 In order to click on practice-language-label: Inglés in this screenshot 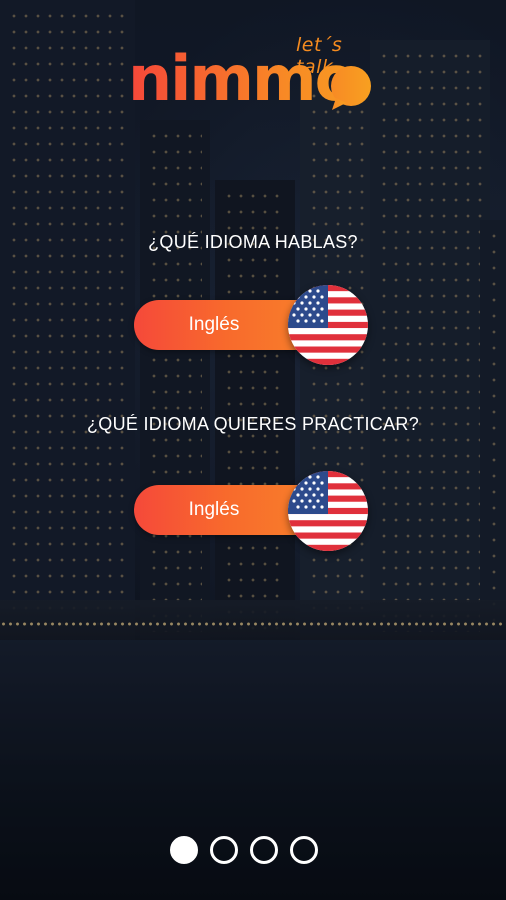, I will do `click(214, 509)`.